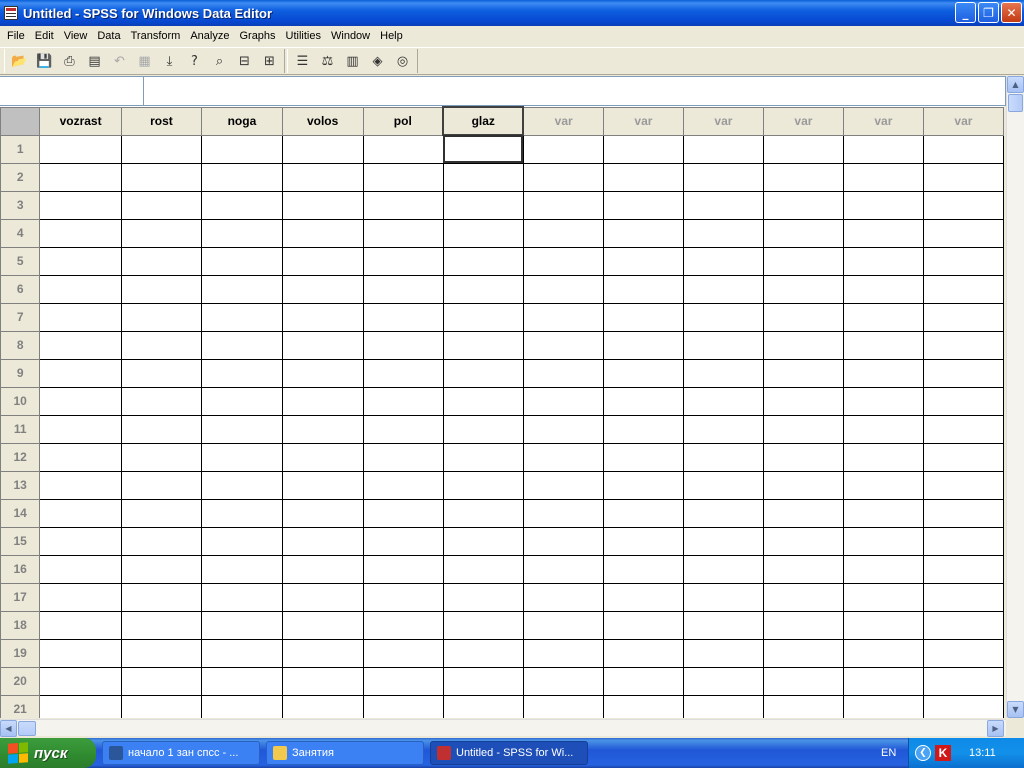 Image resolution: width=1024 pixels, height=768 pixels. Describe the element at coordinates (403, 121) in the screenshot. I see `column-header-pol: pol` at that location.